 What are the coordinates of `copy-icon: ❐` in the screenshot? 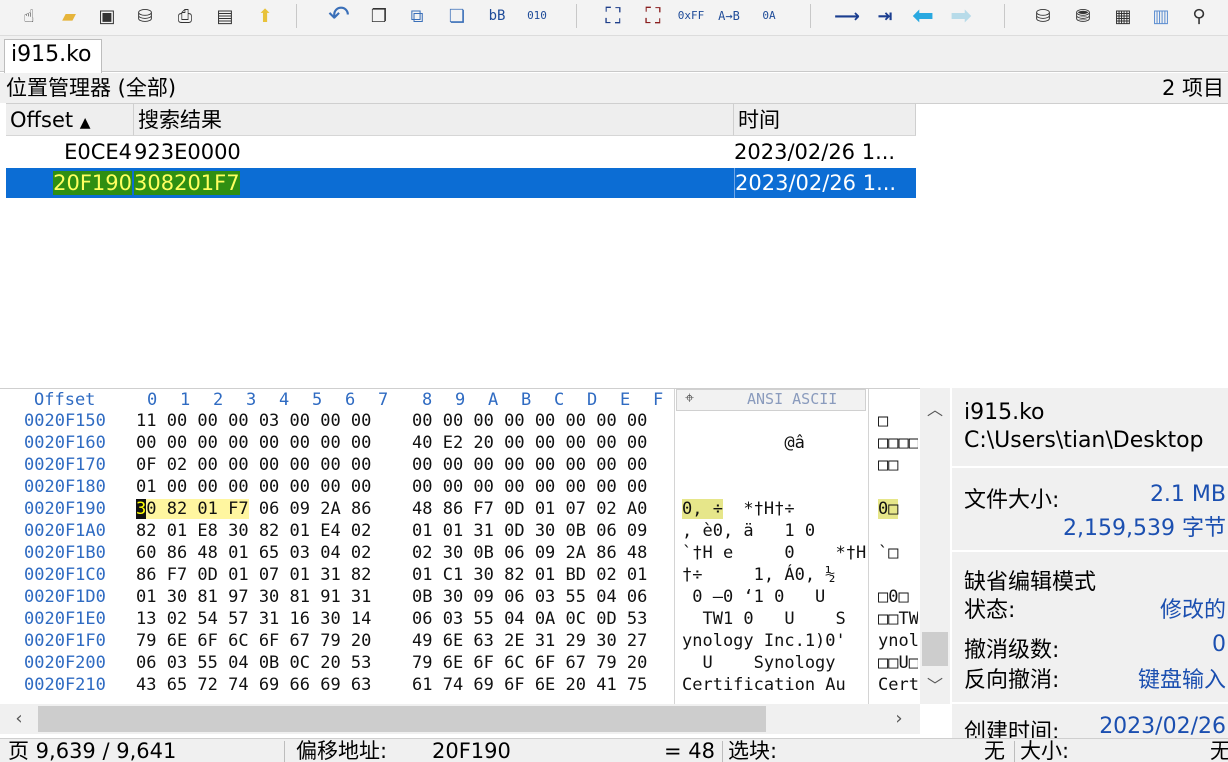 It's located at (379, 16).